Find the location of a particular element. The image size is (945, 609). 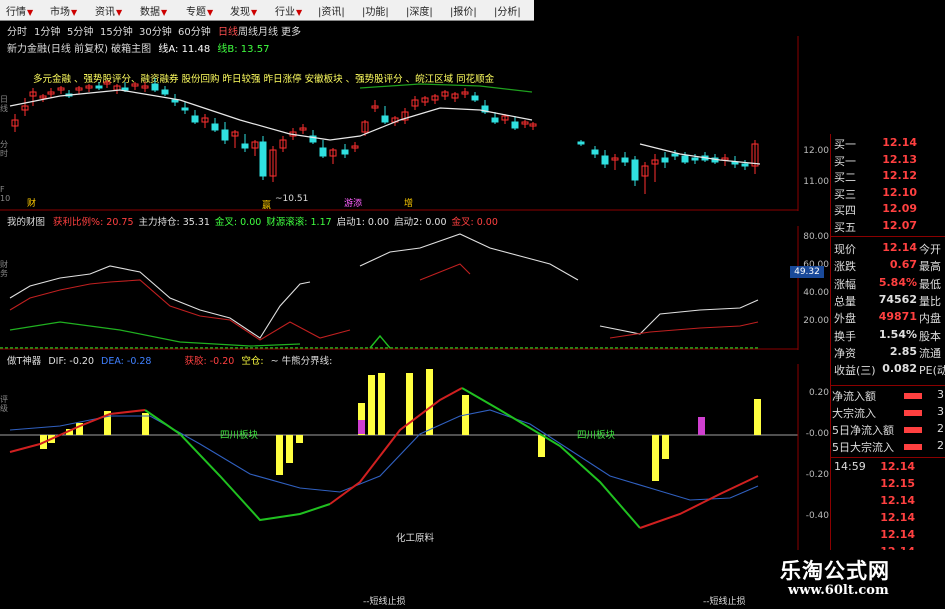

stat-label: 换手 is located at coordinates (845, 336).